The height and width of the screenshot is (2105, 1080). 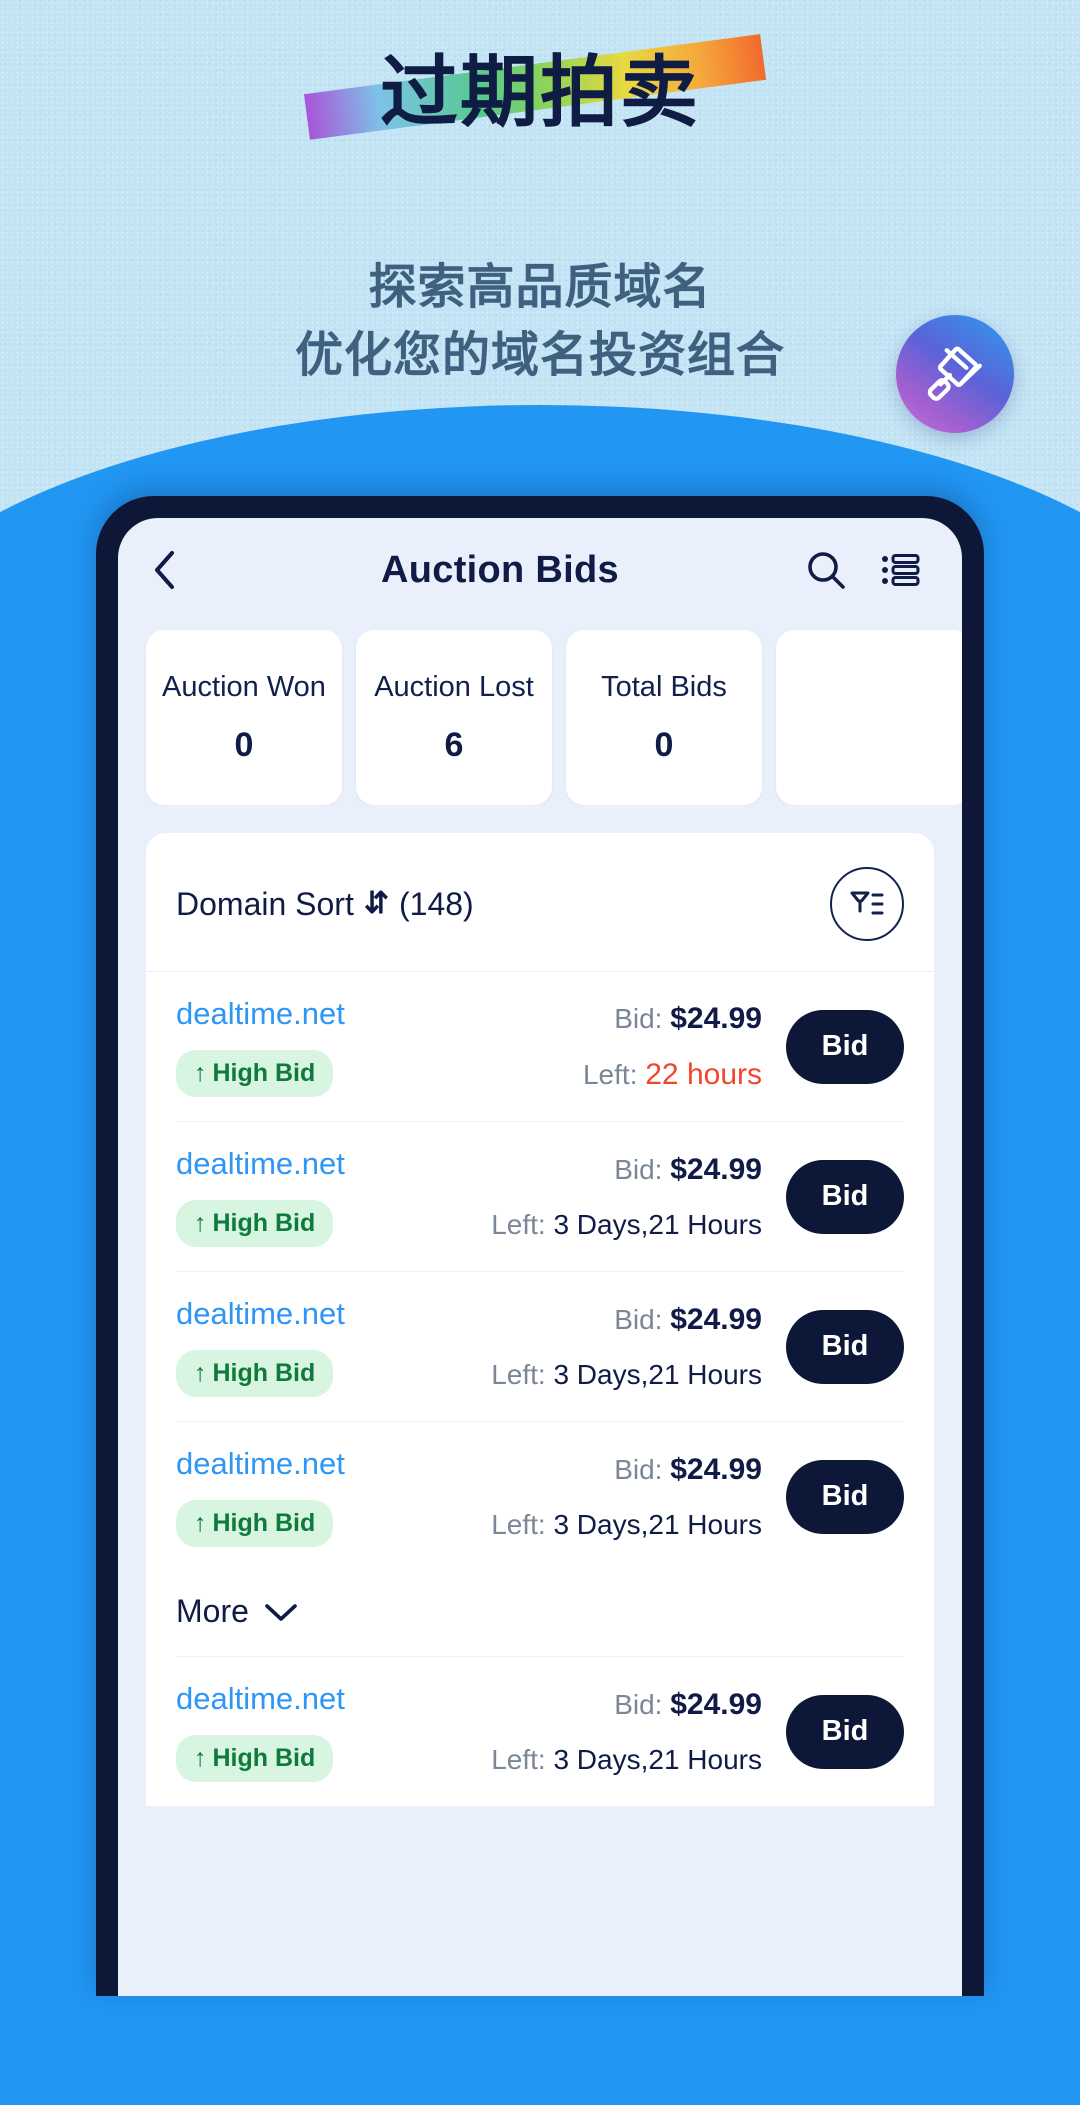 I want to click on sort-updown-icon: ⇵, so click(x=376, y=903).